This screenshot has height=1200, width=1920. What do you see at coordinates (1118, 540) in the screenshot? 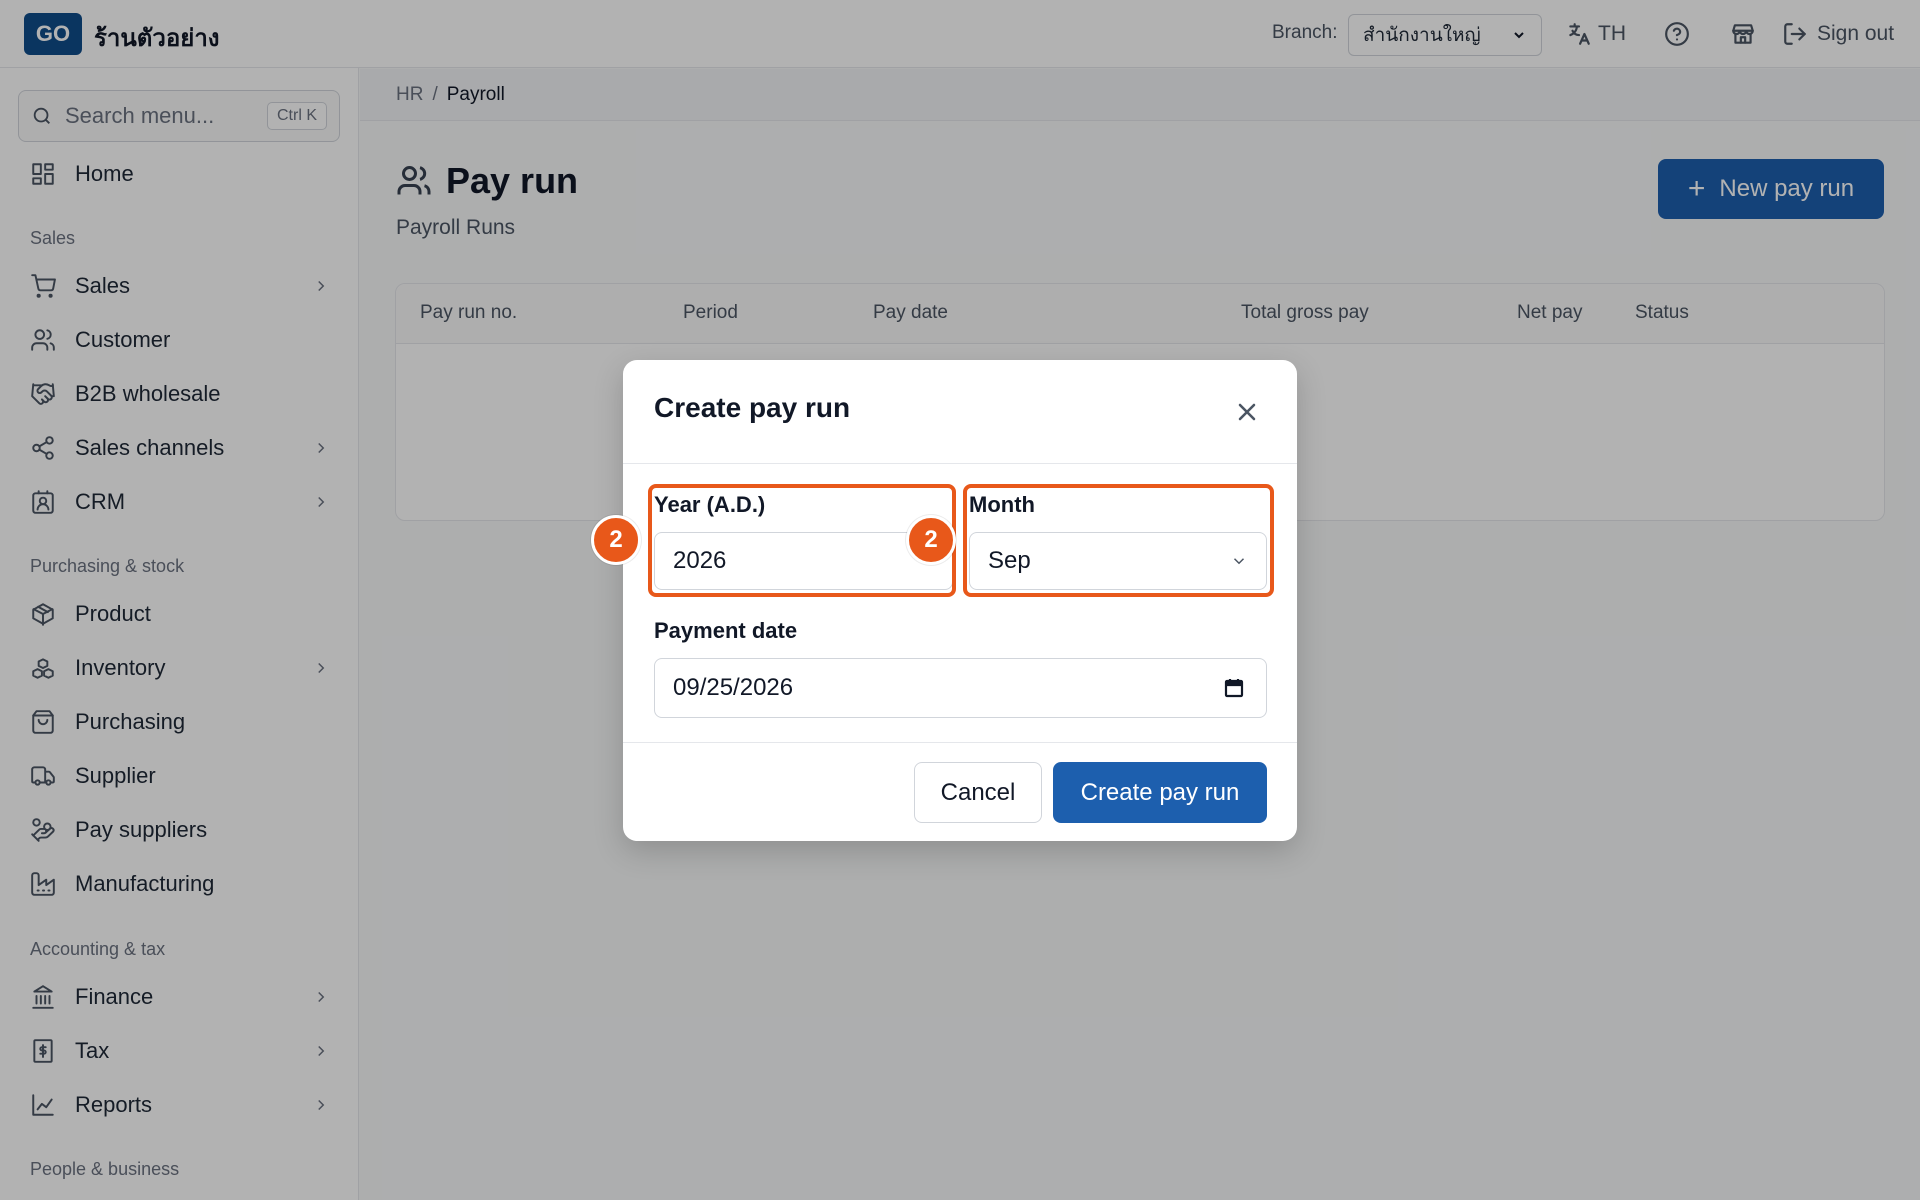
I see `month-highlight` at bounding box center [1118, 540].